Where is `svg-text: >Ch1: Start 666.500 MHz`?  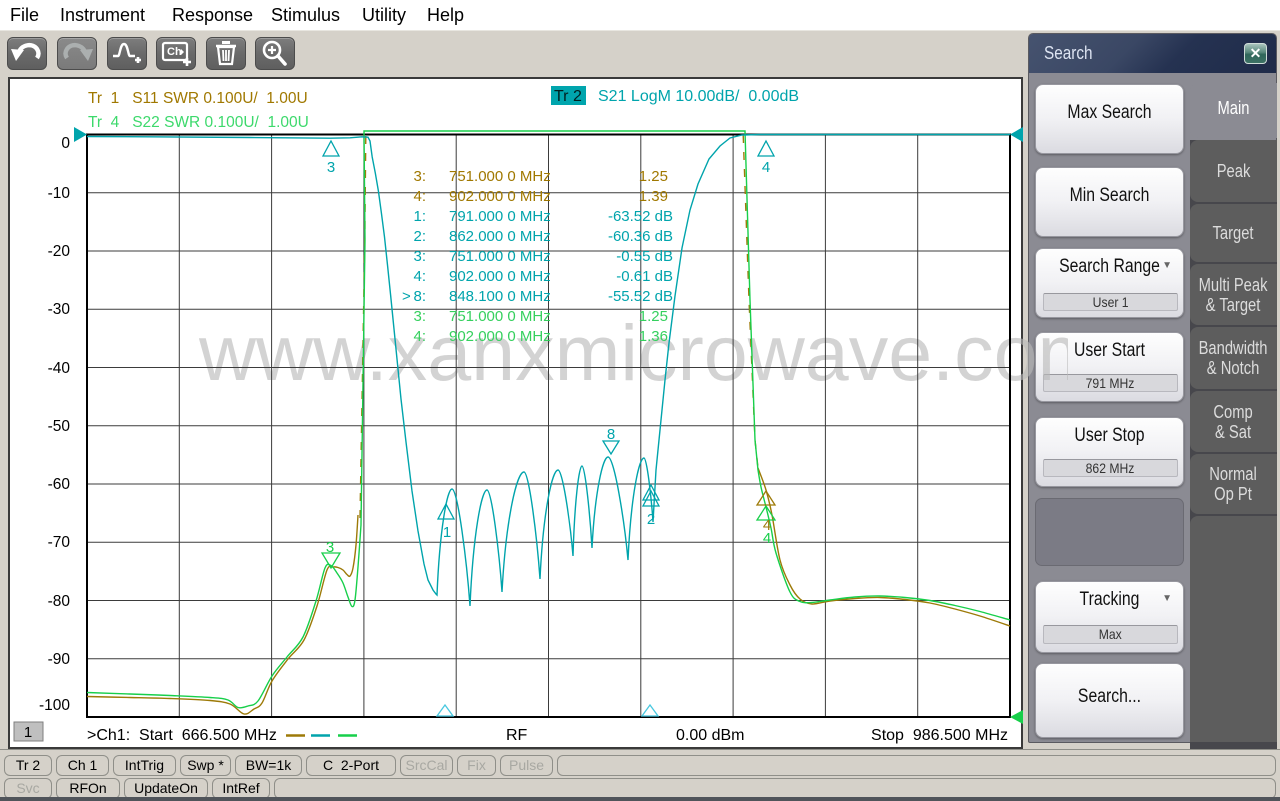 svg-text: >Ch1: Start 666.500 MHz is located at coordinates (182, 735).